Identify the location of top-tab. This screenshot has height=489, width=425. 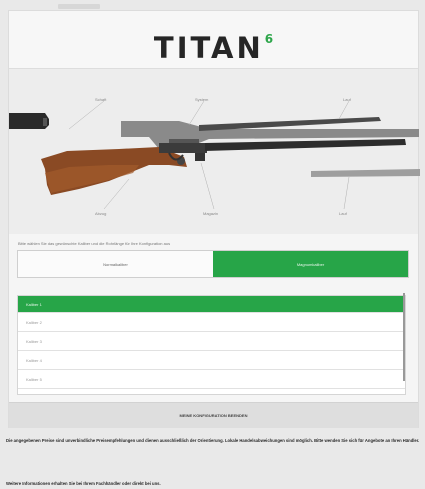
(79, 6).